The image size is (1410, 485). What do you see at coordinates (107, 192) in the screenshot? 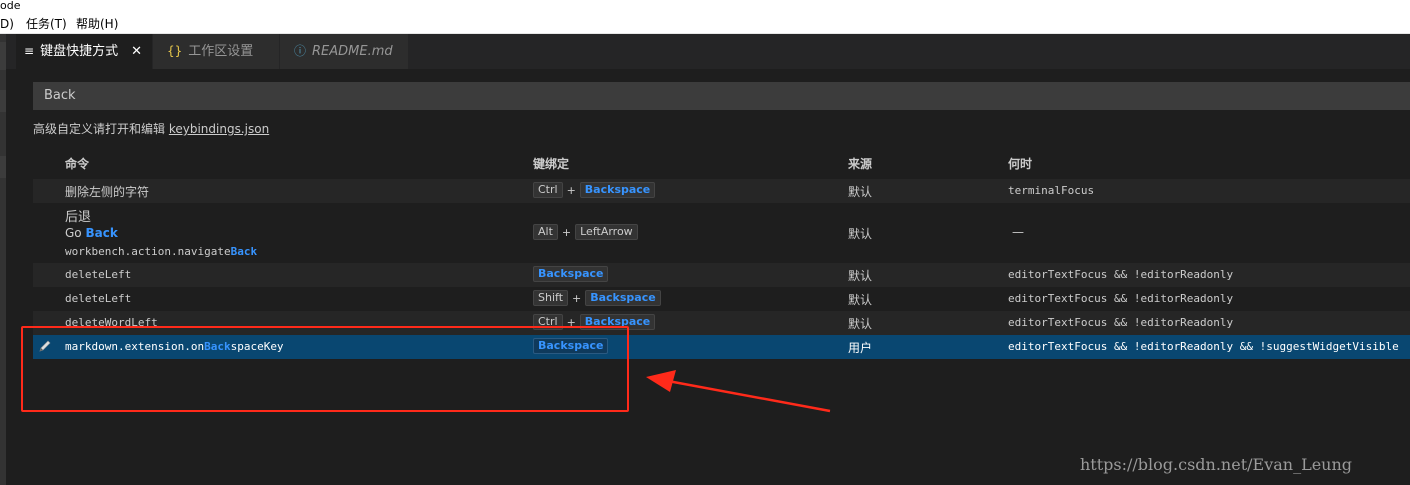
I see `command-cell: 删除左侧的字符` at bounding box center [107, 192].